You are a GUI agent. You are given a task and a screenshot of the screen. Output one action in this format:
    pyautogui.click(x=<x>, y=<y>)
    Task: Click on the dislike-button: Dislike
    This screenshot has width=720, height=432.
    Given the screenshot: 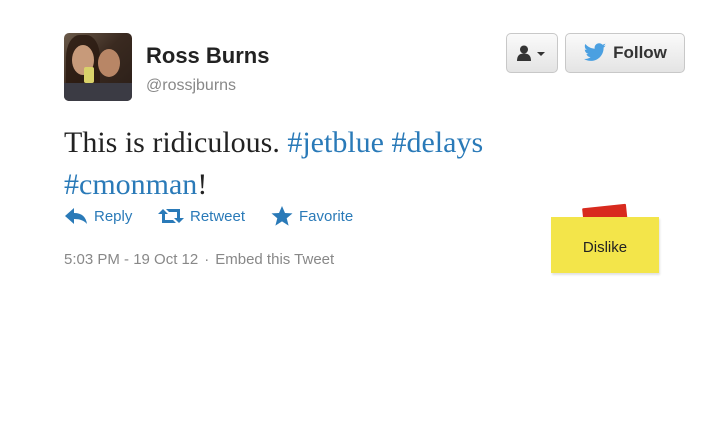 What is the action you would take?
    pyautogui.click(x=605, y=245)
    